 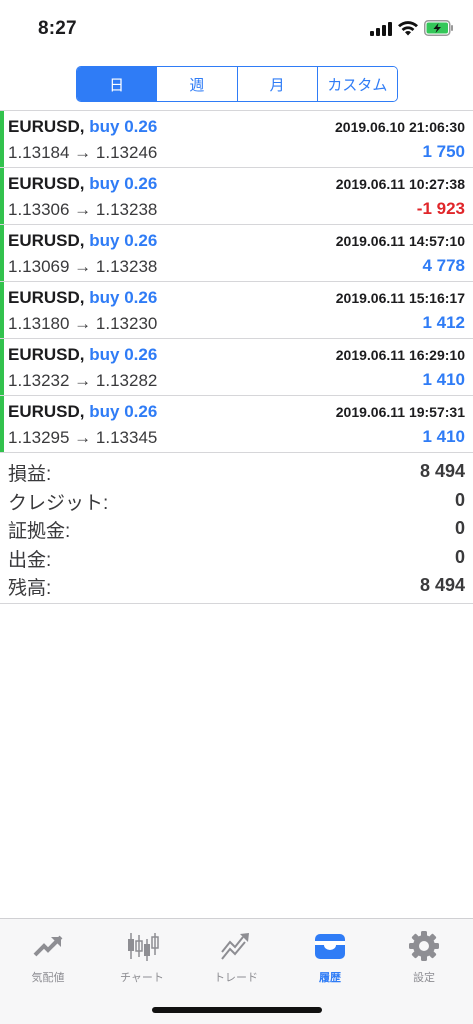 I want to click on tab-label: 履歴, so click(x=330, y=978).